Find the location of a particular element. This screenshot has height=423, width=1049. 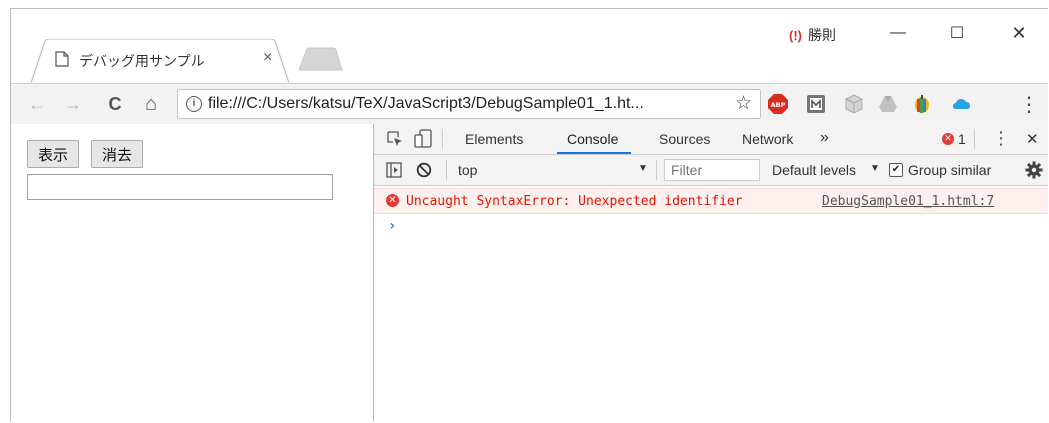

group-similar-checkbox: ✔ is located at coordinates (896, 170).